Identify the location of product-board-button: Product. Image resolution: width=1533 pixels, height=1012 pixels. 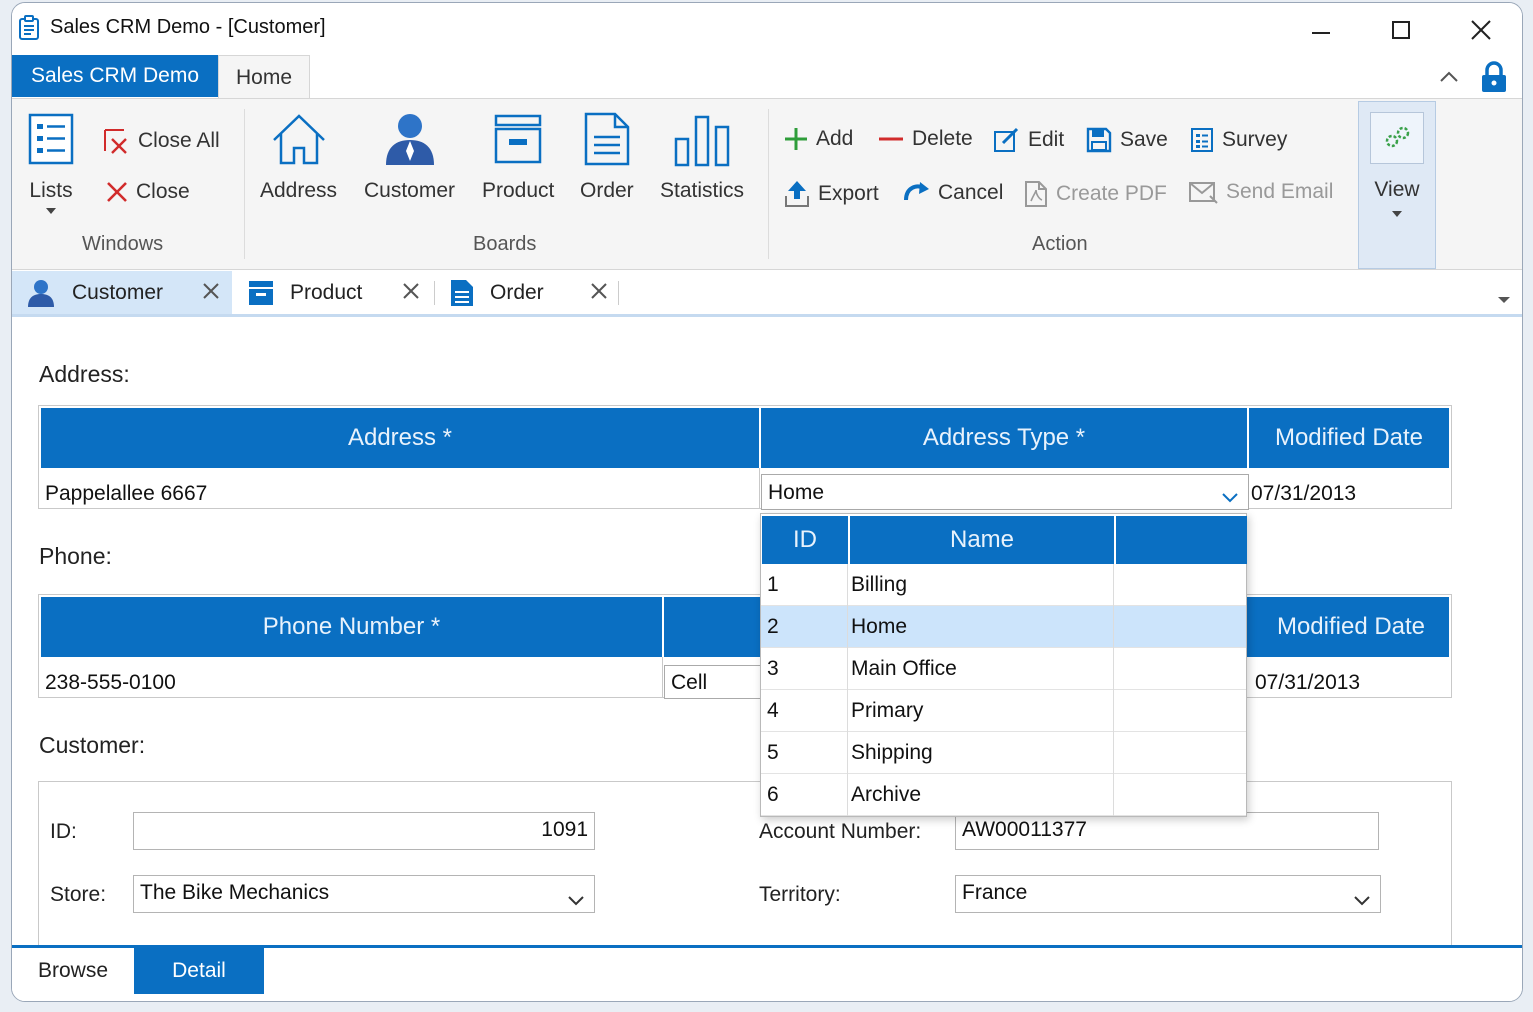
(518, 155).